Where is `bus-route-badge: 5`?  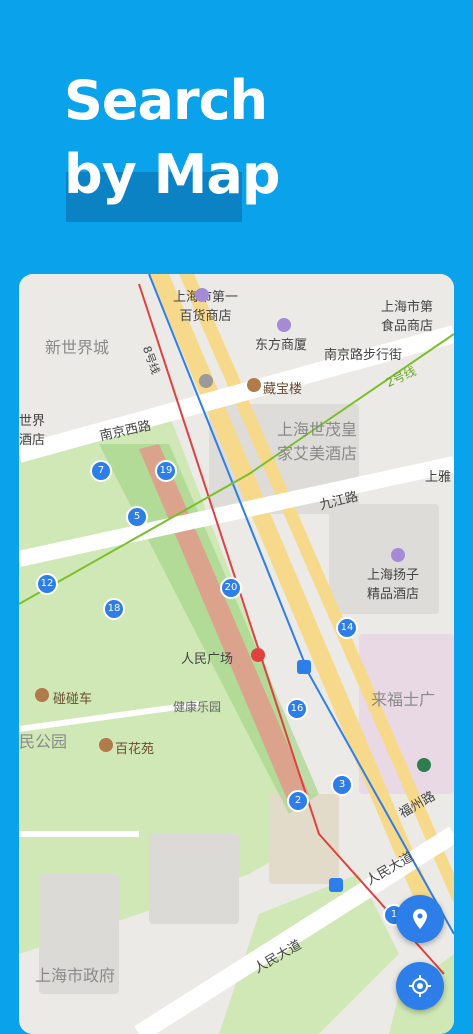 bus-route-badge: 5 is located at coordinates (137, 517).